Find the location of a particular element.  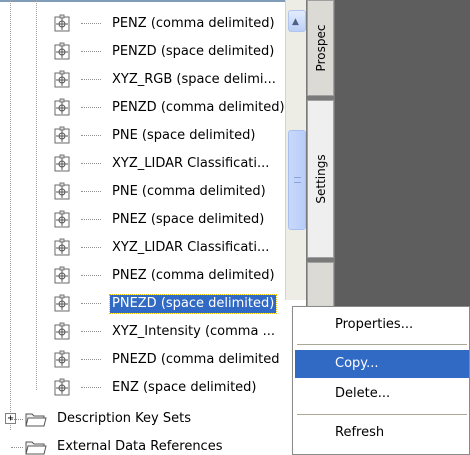

tab-prospector: Prospec is located at coordinates (320, 48).